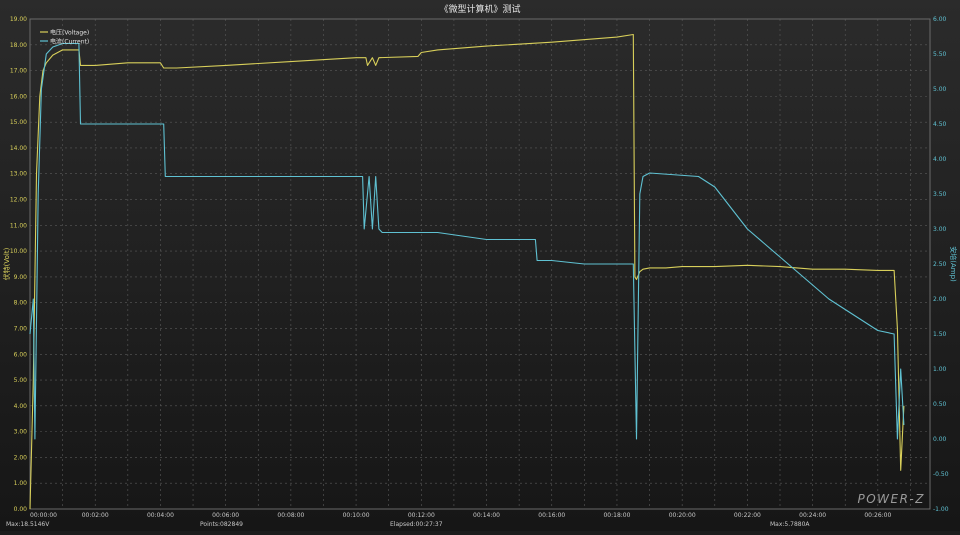 The width and height of the screenshot is (960, 535). Describe the element at coordinates (21, 406) in the screenshot. I see `y-left-tick-label: 4.00` at that location.